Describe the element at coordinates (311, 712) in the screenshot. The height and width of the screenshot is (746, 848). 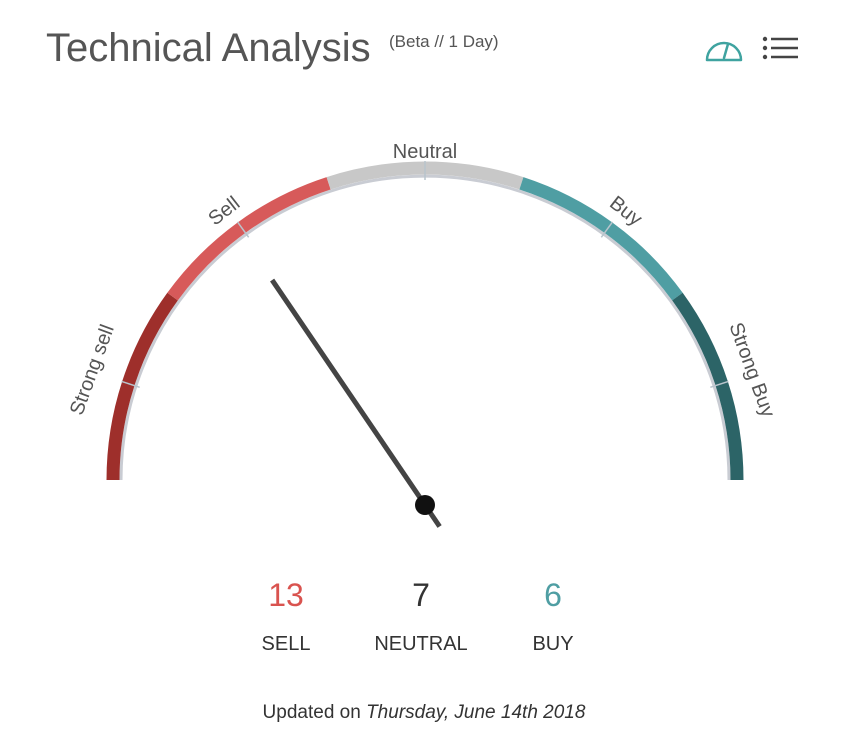
I see `updated-prefix: Updated on` at that location.